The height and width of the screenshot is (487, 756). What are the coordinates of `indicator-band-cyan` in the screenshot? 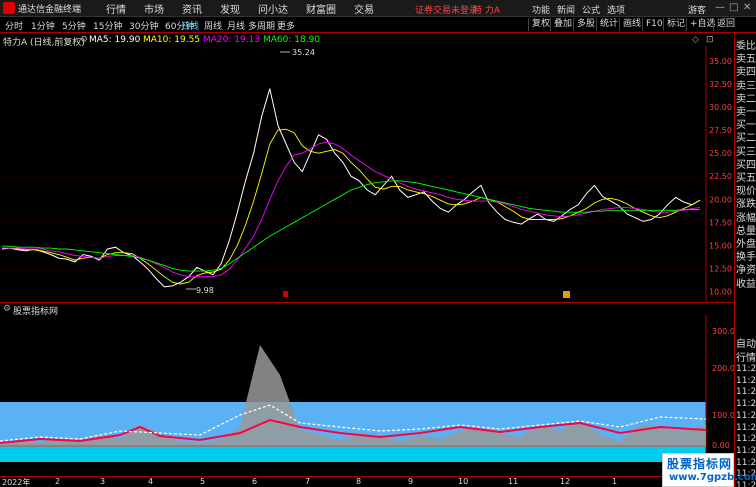 It's located at (353, 454).